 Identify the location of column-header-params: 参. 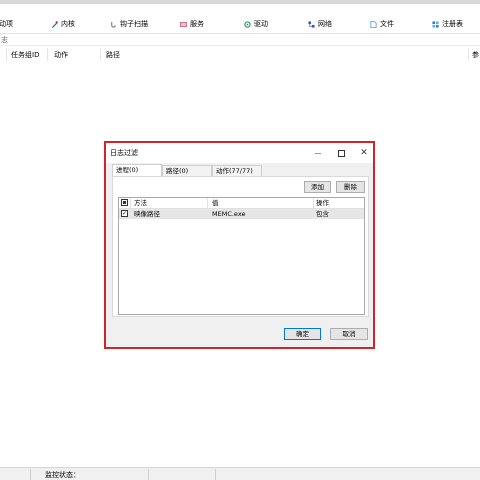
(475, 55).